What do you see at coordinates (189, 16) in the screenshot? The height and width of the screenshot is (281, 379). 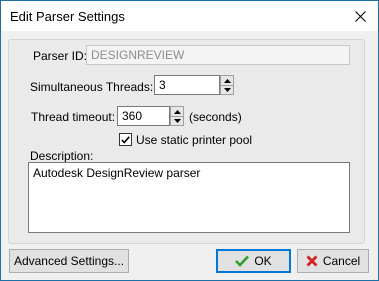 I see `title-bar: Edit Parser Settings` at bounding box center [189, 16].